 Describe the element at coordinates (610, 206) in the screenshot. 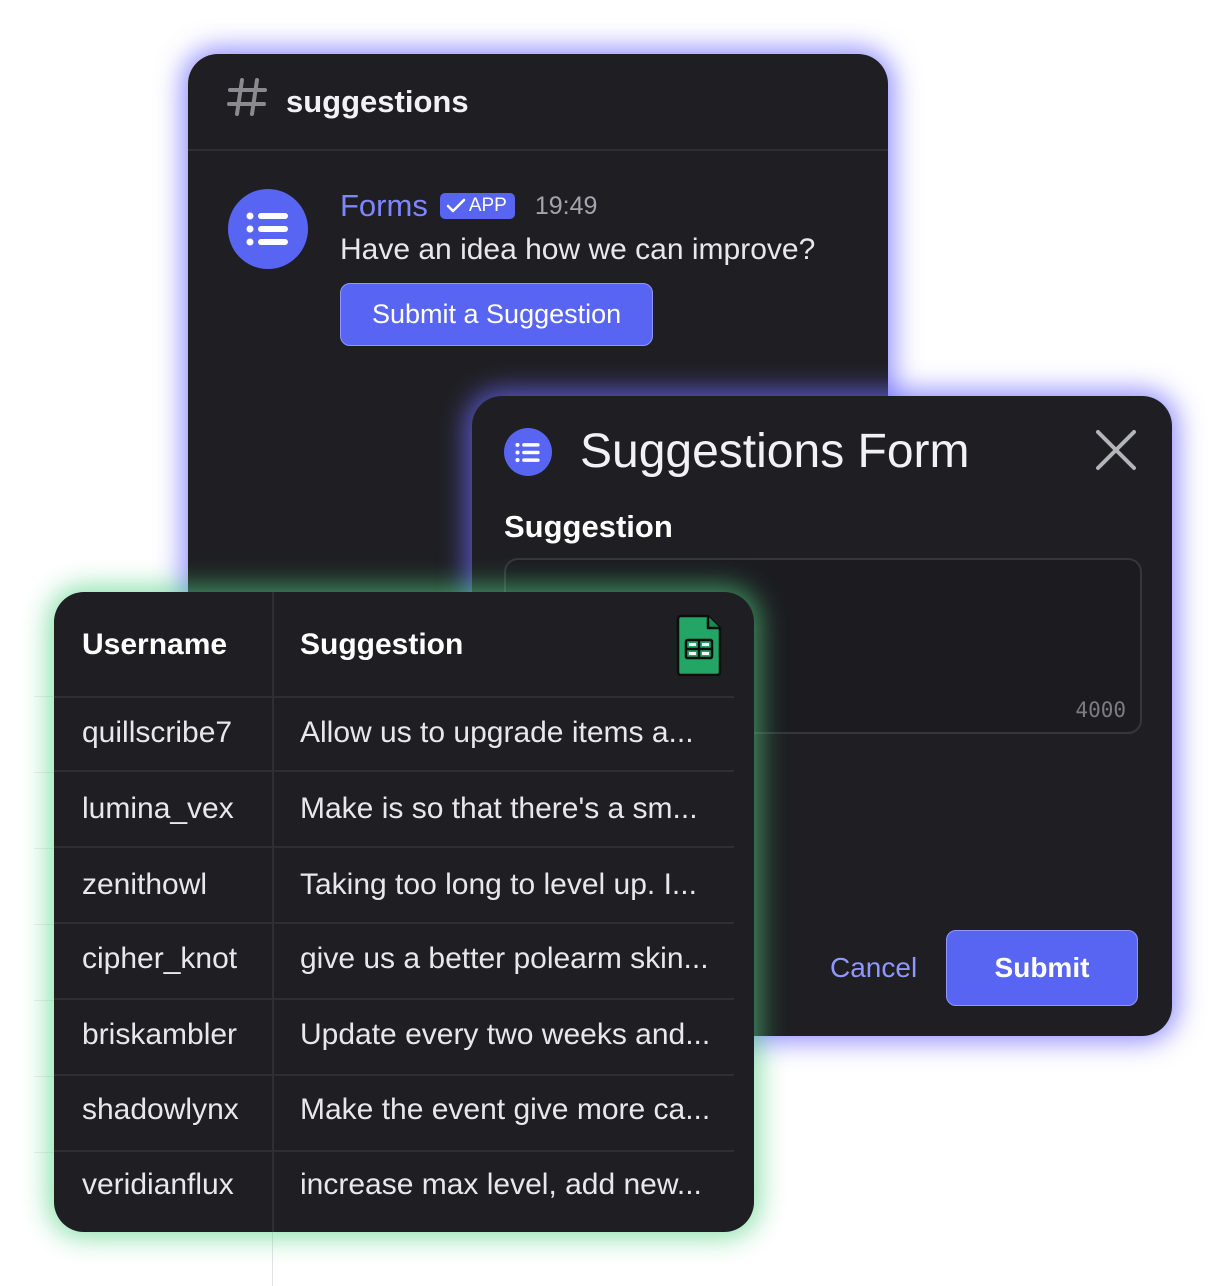

I see `message-meta: Forms APP 19:49` at that location.